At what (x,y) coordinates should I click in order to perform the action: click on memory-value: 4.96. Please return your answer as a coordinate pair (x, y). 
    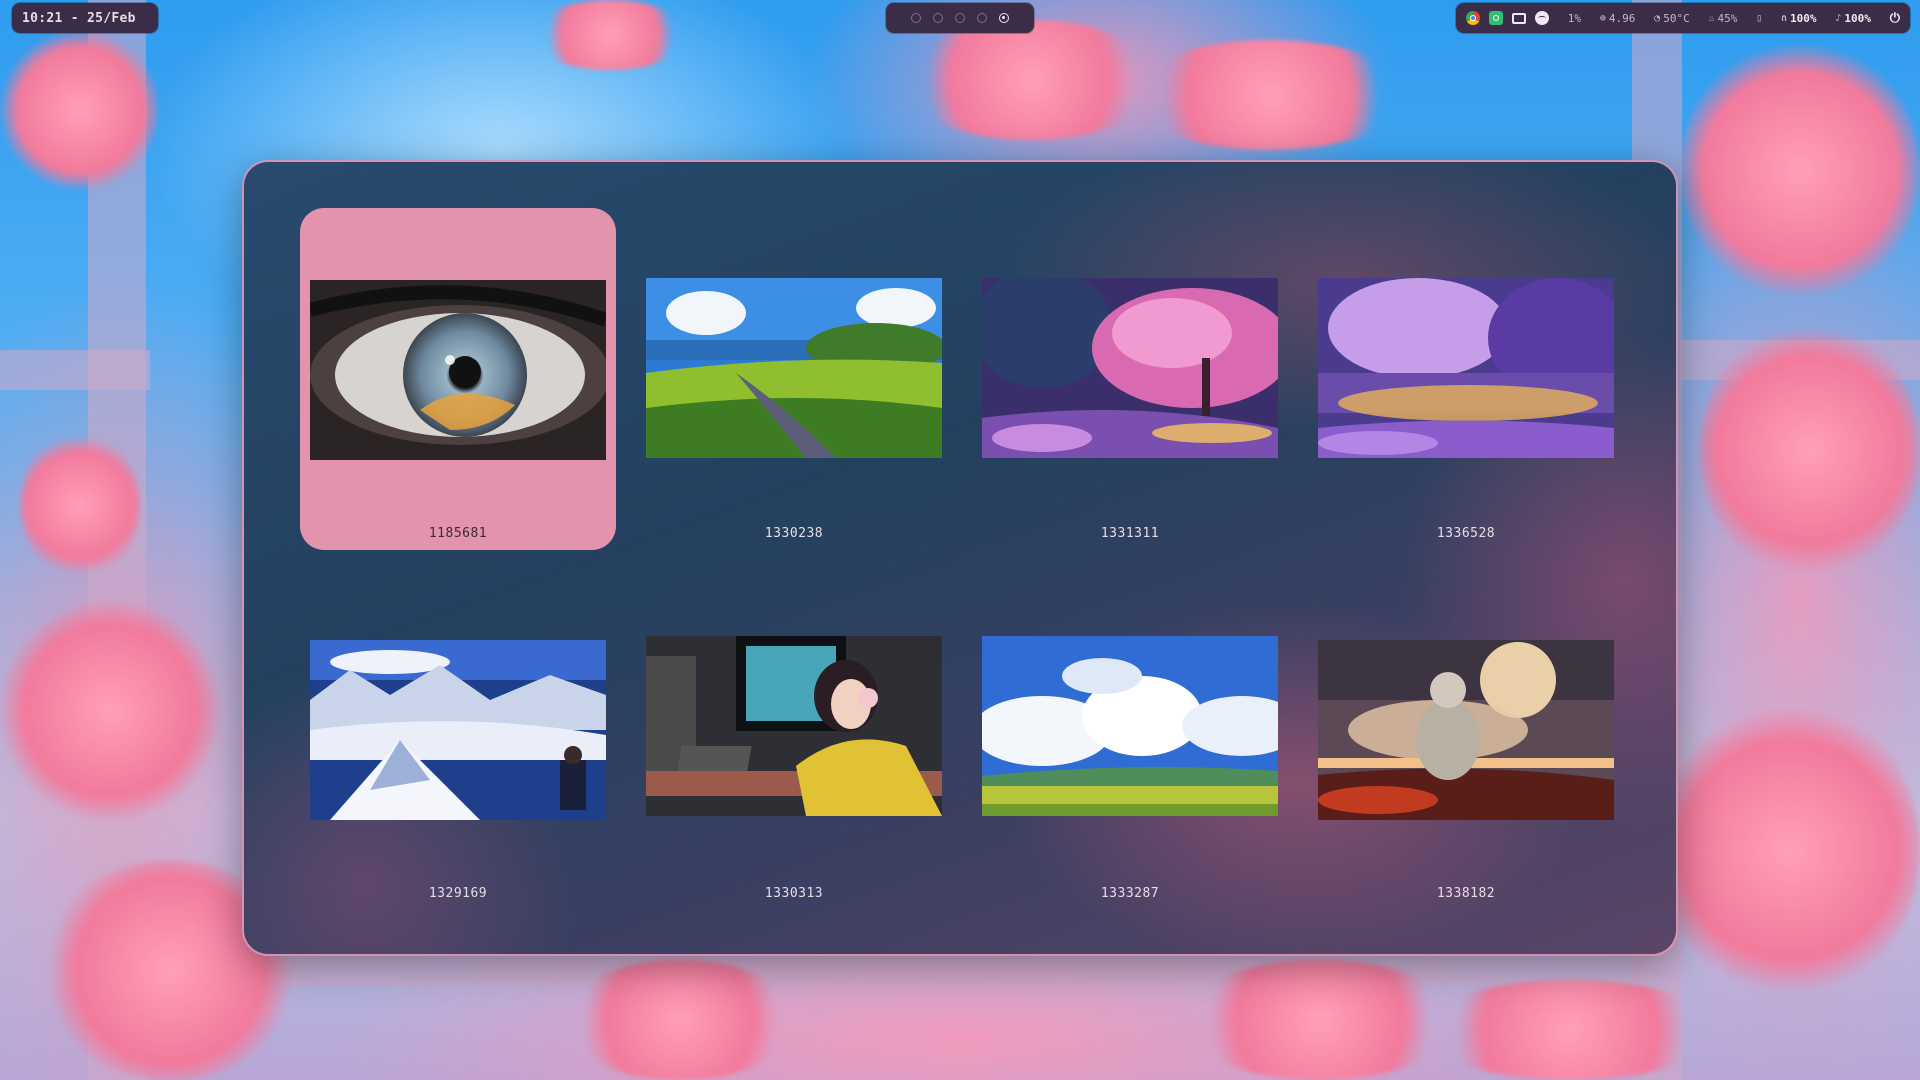
    Looking at the image, I should click on (1622, 18).